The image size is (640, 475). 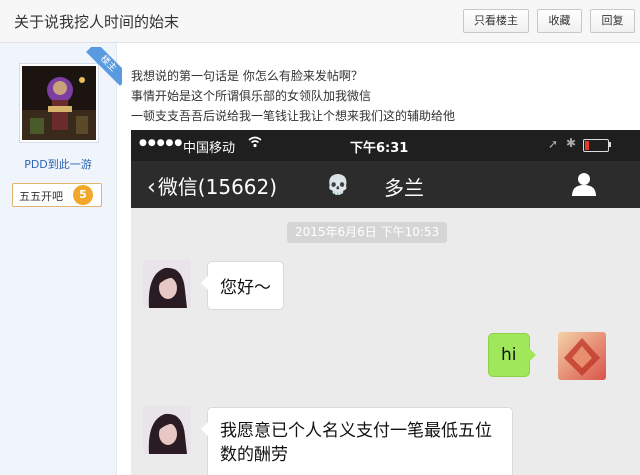 What do you see at coordinates (584, 184) in the screenshot?
I see `profile-icon` at bounding box center [584, 184].